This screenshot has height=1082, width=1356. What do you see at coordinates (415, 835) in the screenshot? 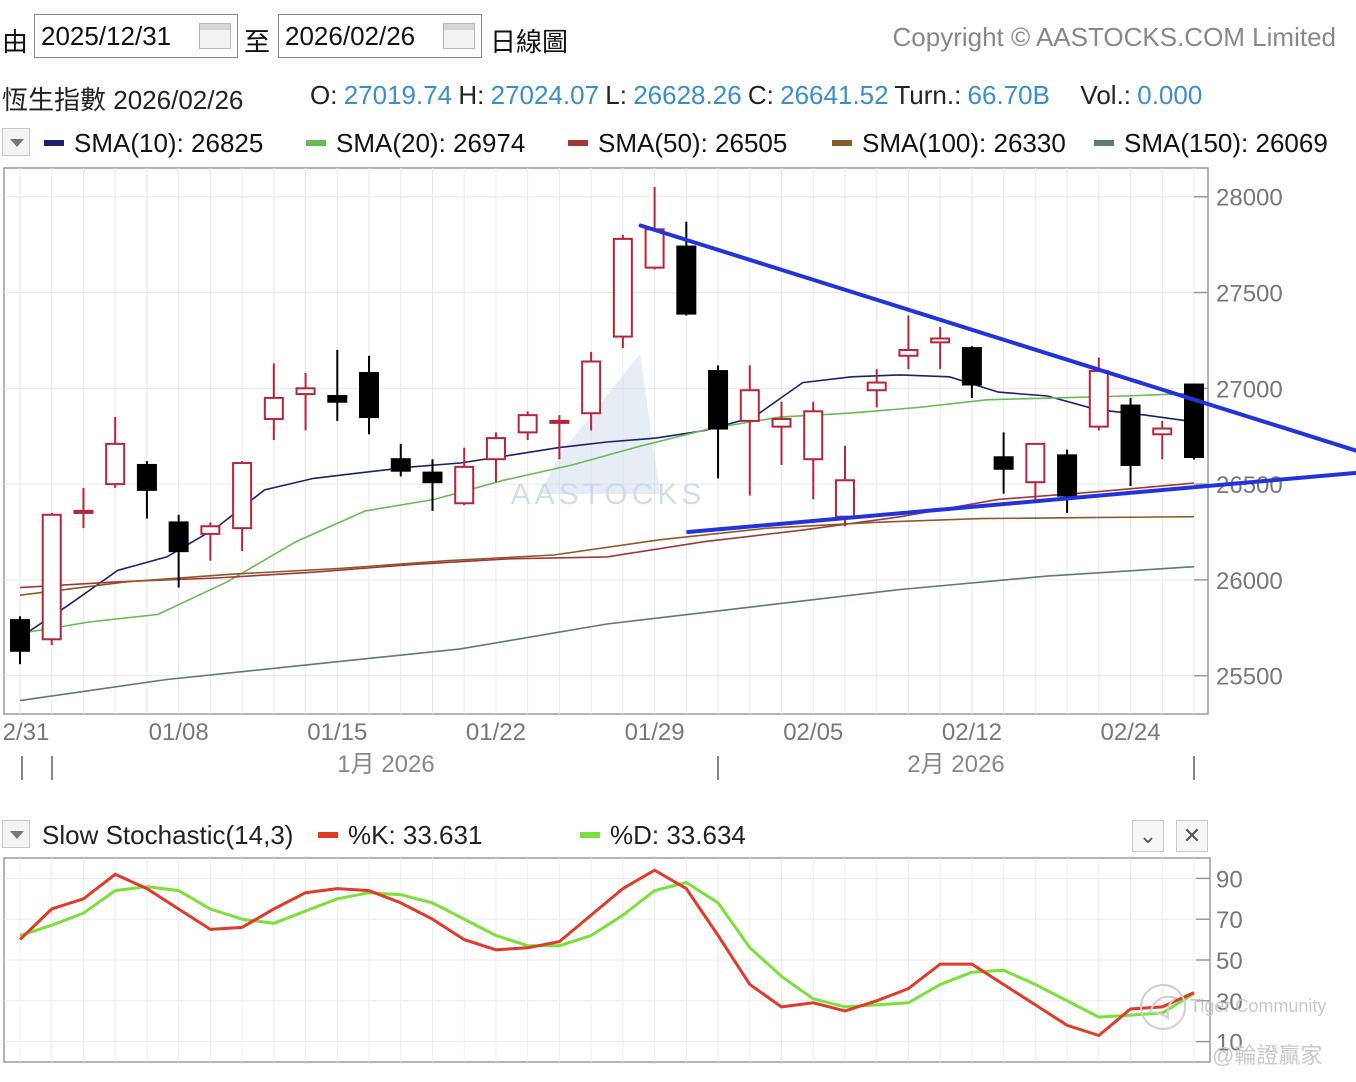
I see `k-label: %K: 33.631` at bounding box center [415, 835].